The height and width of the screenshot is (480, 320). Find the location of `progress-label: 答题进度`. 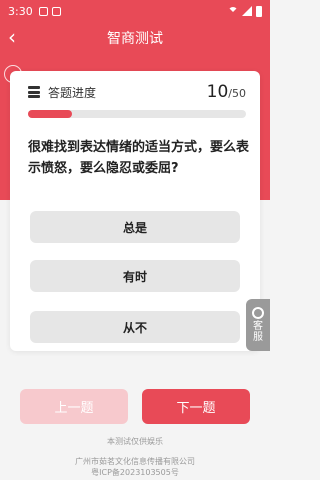

progress-label: 答题进度 is located at coordinates (72, 92).